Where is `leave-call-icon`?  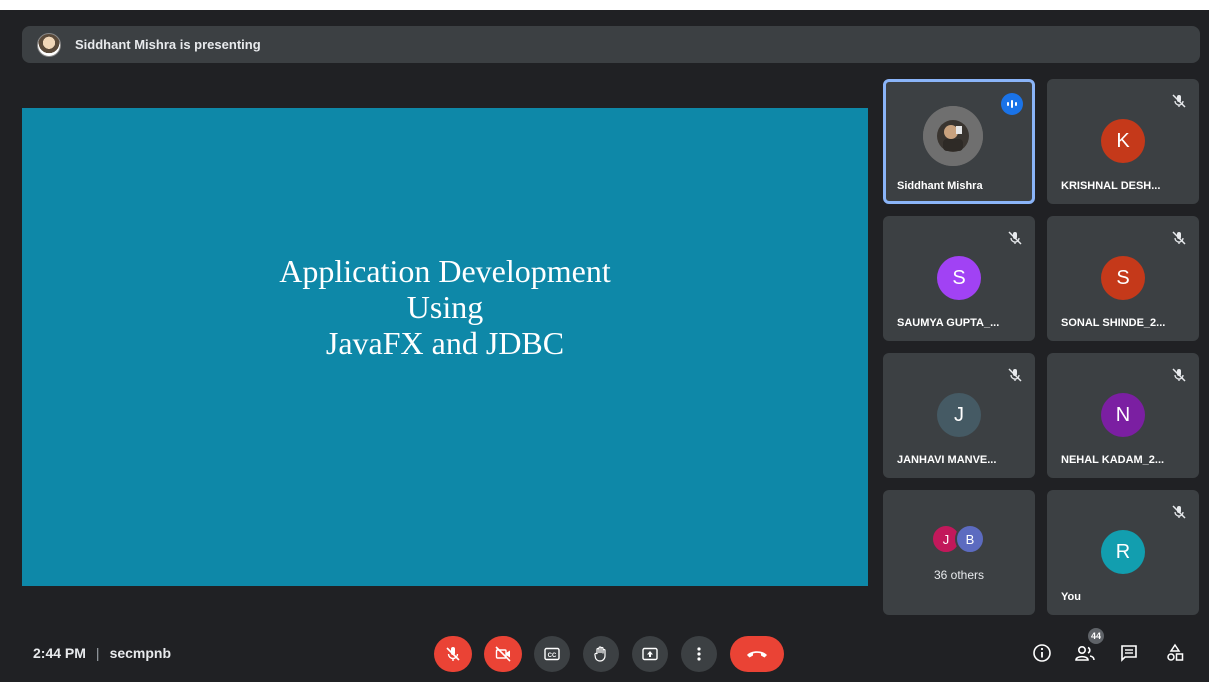 leave-call-icon is located at coordinates (757, 654).